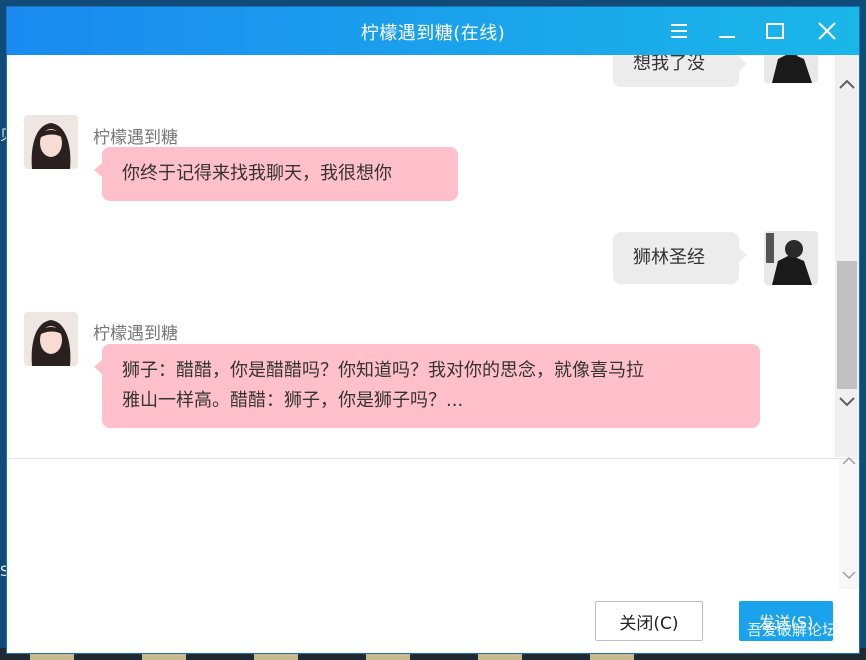  What do you see at coordinates (847, 325) in the screenshot?
I see `scrollbar-thumb` at bounding box center [847, 325].